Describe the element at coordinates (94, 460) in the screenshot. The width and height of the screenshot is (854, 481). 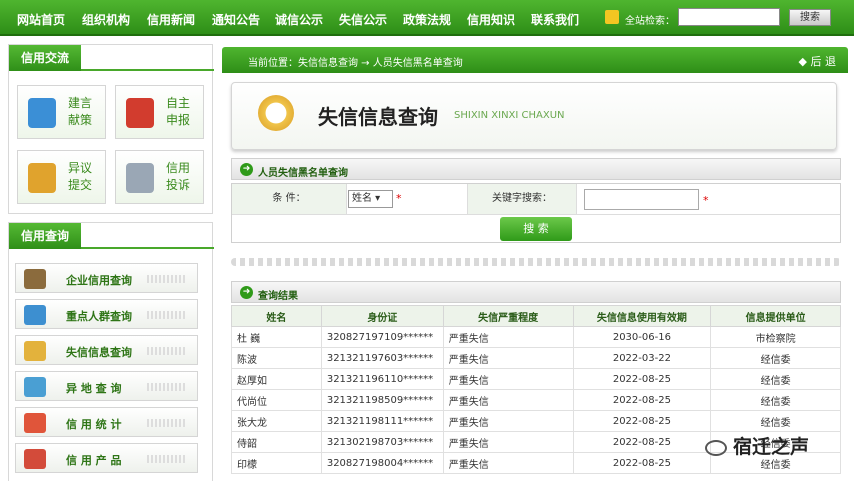
I see `query-item-label: 信 用 产 品` at that location.